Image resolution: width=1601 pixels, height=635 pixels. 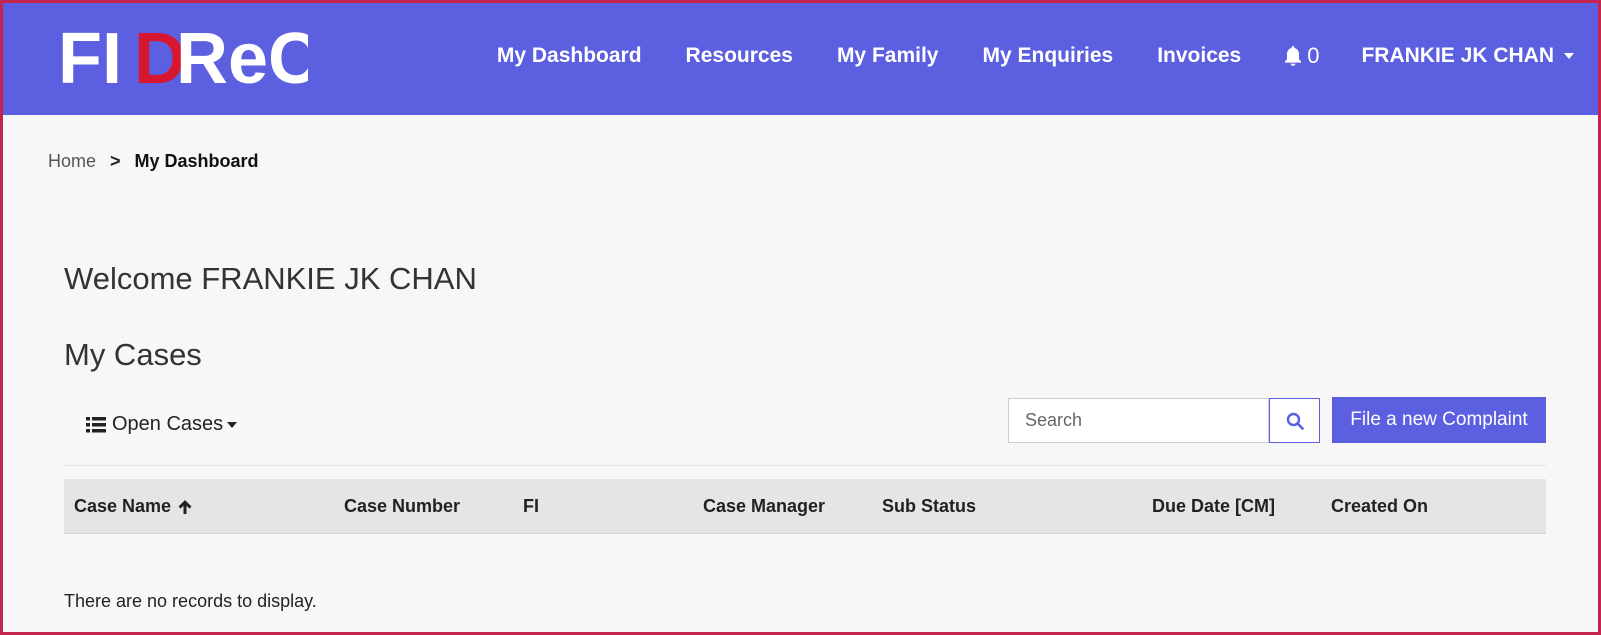 What do you see at coordinates (569, 56) in the screenshot?
I see `nav-my-dashboard: My Dashboard` at bounding box center [569, 56].